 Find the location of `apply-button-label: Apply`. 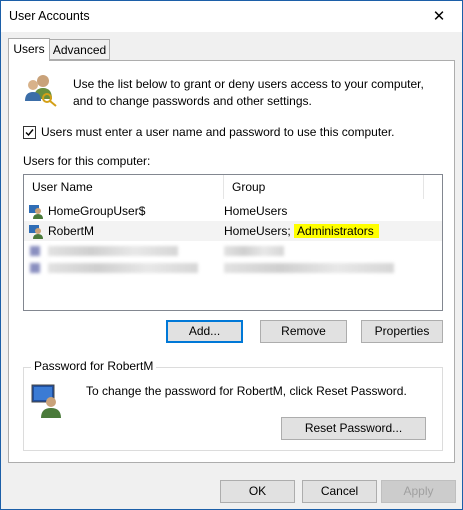

apply-button-label: Apply is located at coordinates (418, 491).